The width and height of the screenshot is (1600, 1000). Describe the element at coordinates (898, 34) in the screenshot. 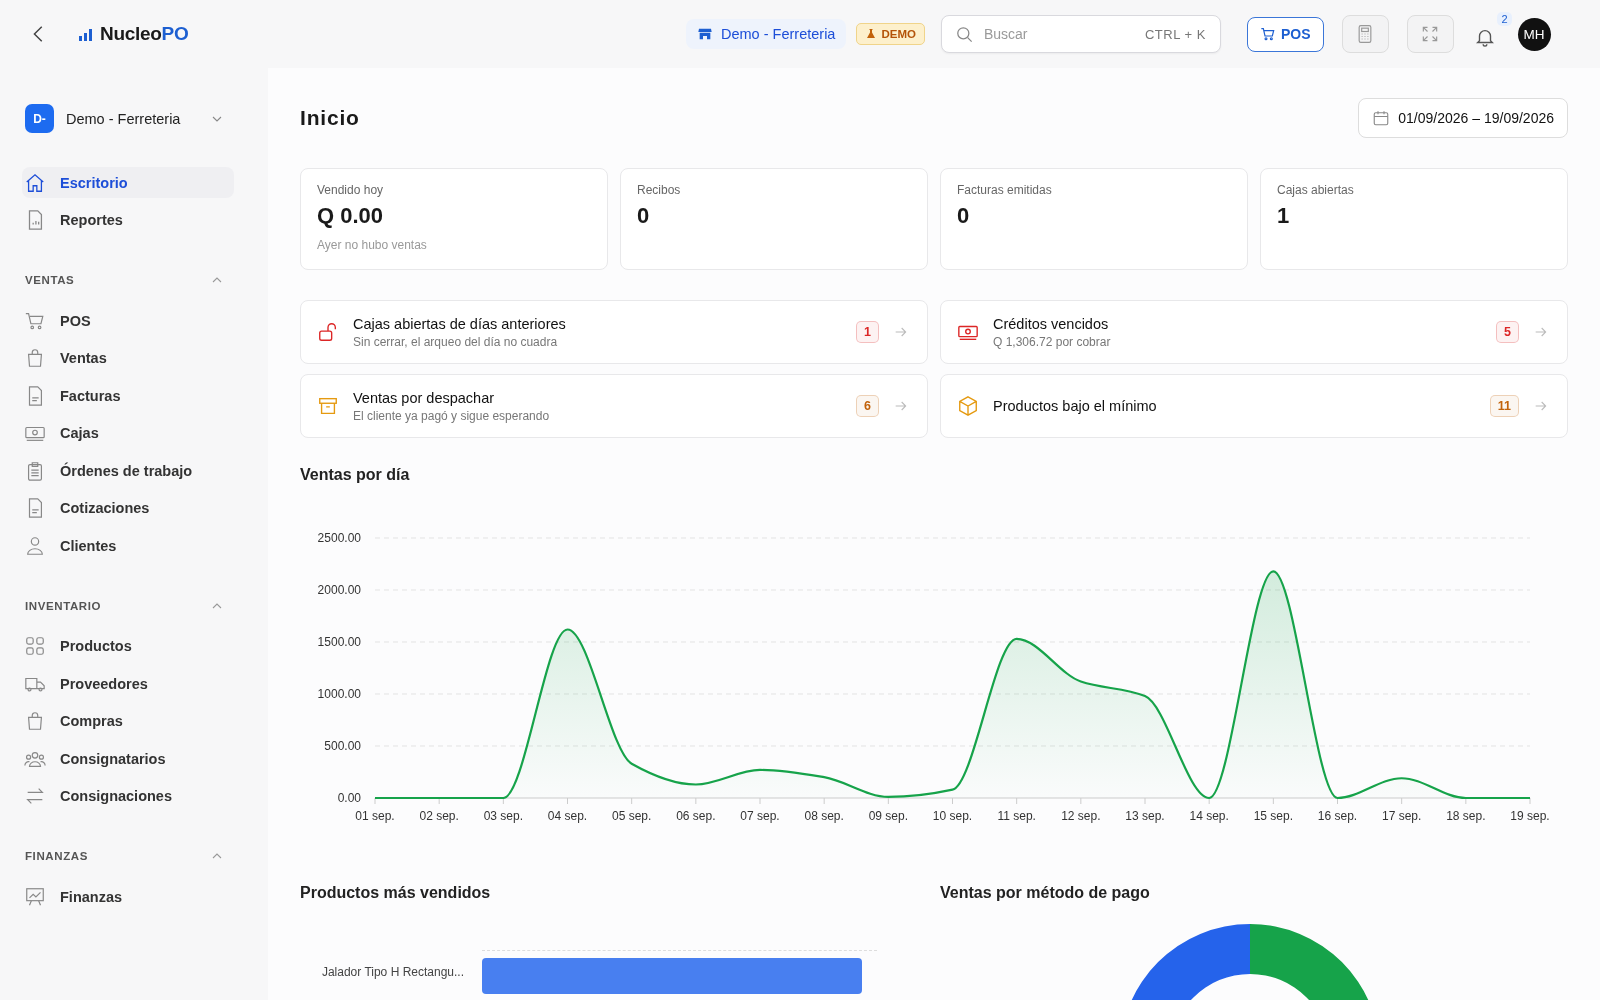

I see `demo-label: DEMO` at that location.